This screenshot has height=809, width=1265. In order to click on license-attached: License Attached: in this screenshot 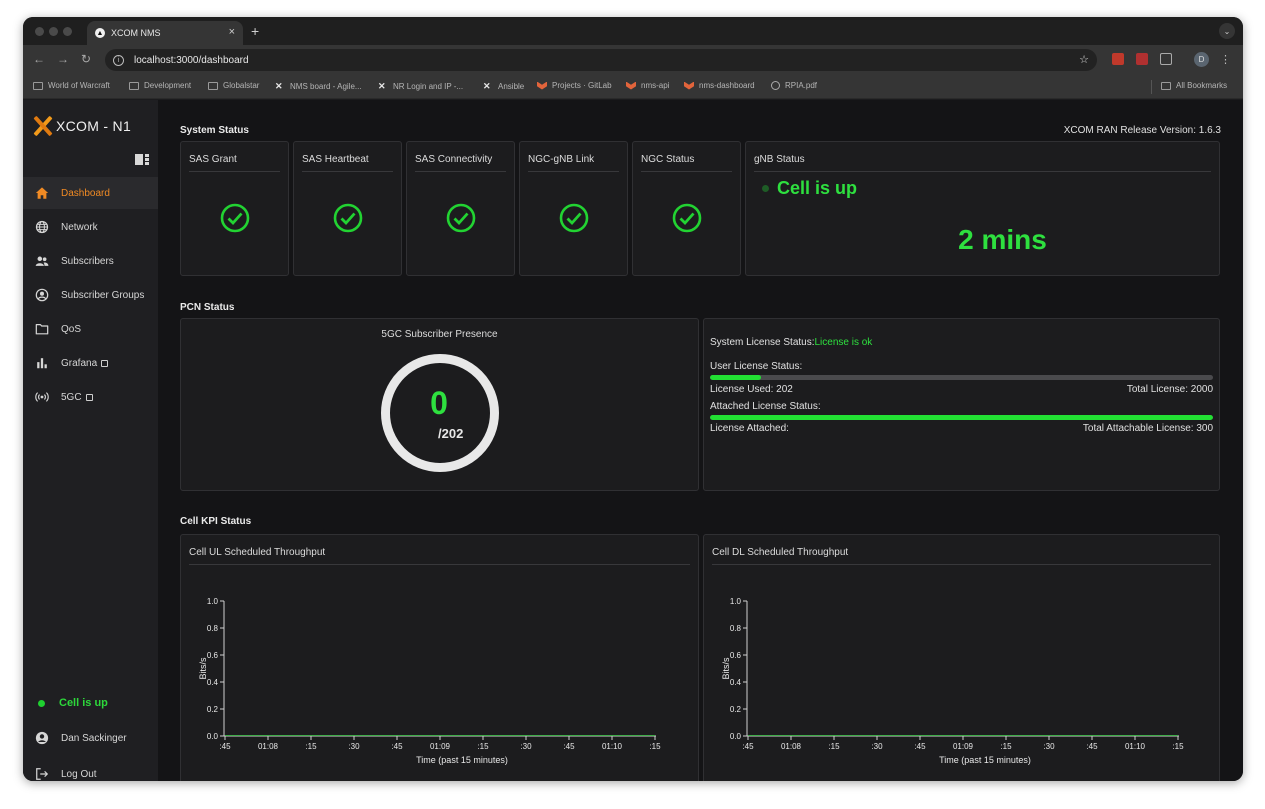, I will do `click(749, 428)`.